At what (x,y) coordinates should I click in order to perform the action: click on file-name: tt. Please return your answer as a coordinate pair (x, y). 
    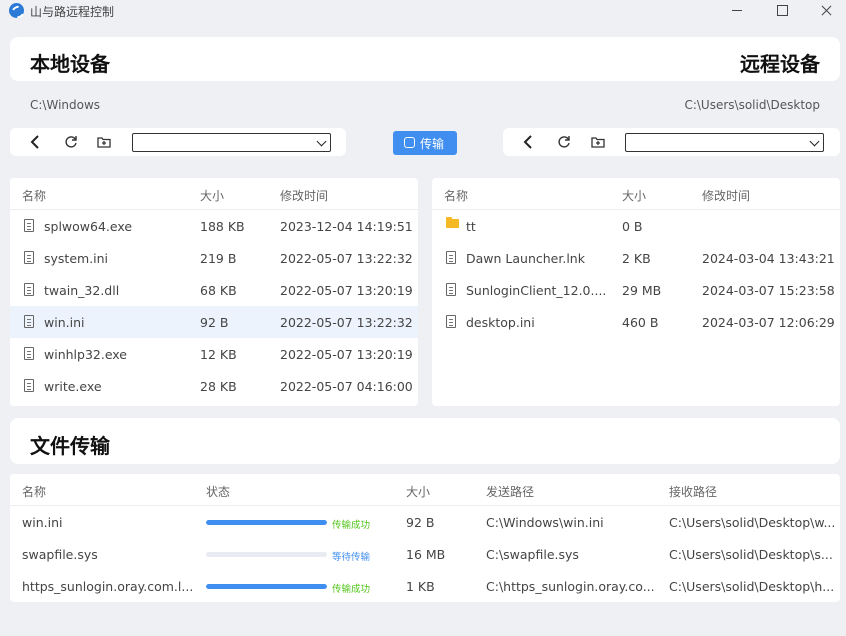
    Looking at the image, I should click on (471, 226).